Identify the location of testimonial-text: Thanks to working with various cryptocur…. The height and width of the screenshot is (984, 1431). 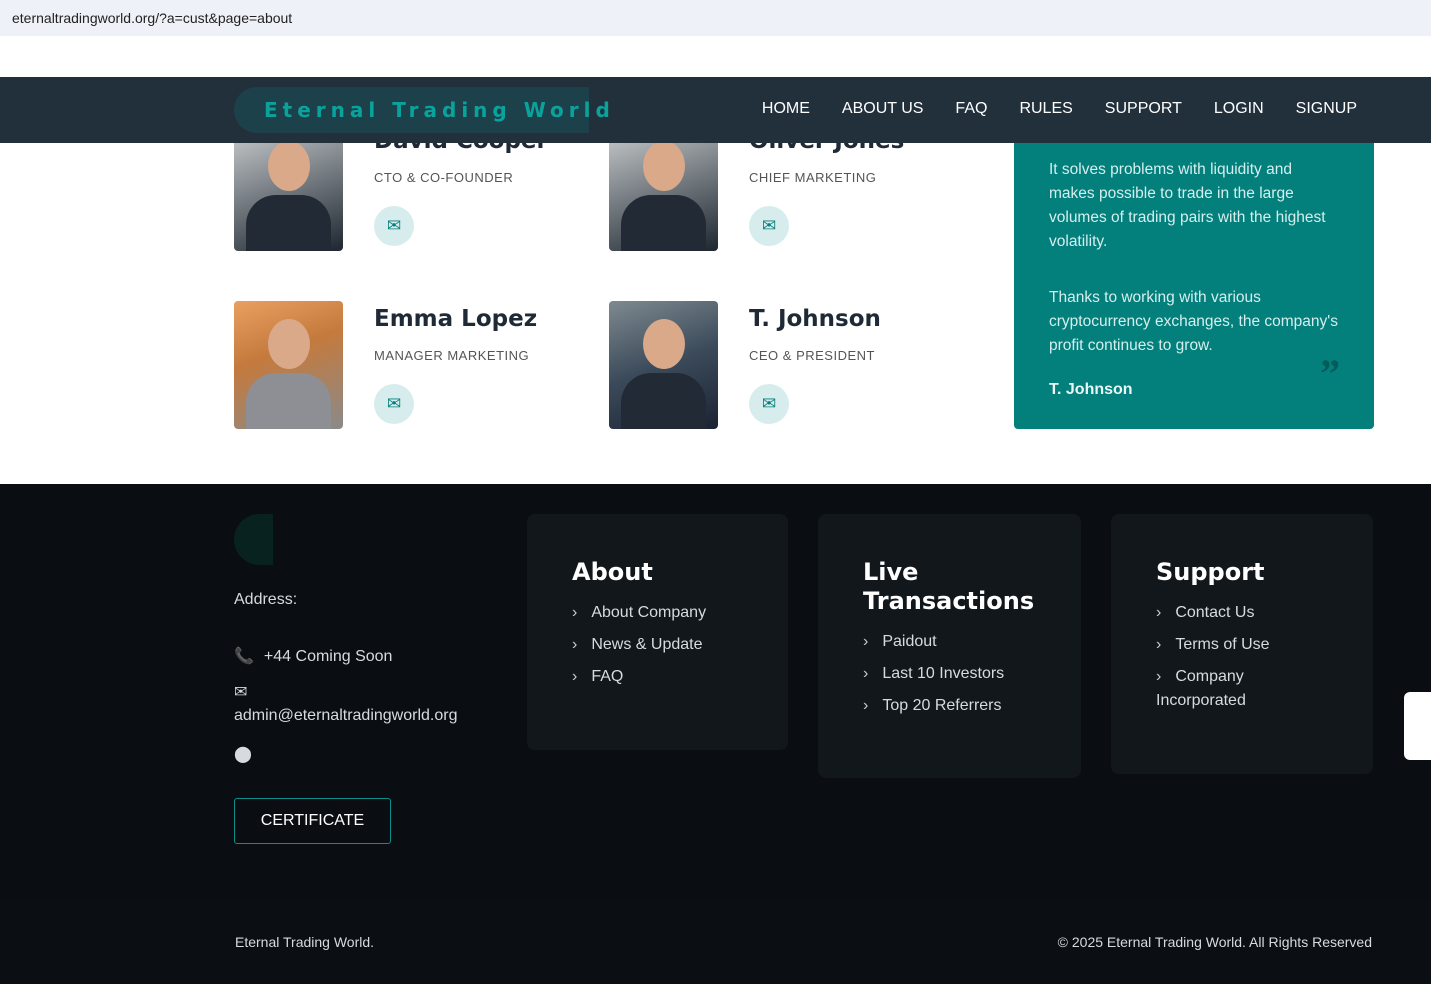
(1193, 321).